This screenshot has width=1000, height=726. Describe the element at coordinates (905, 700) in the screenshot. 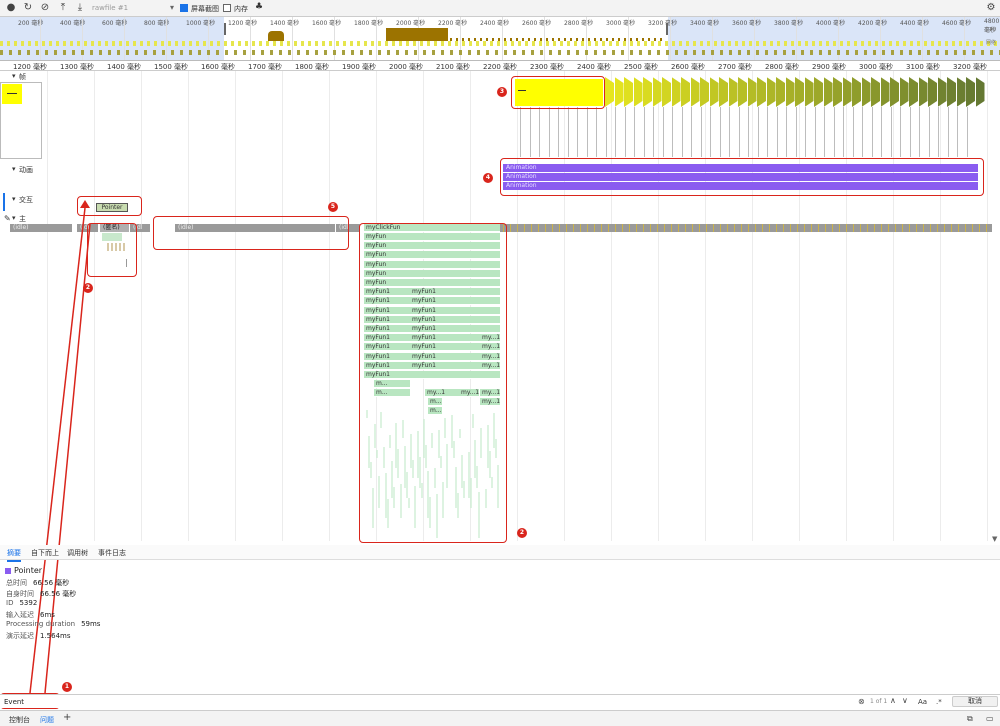

I see `next-result-icon: ∨` at that location.